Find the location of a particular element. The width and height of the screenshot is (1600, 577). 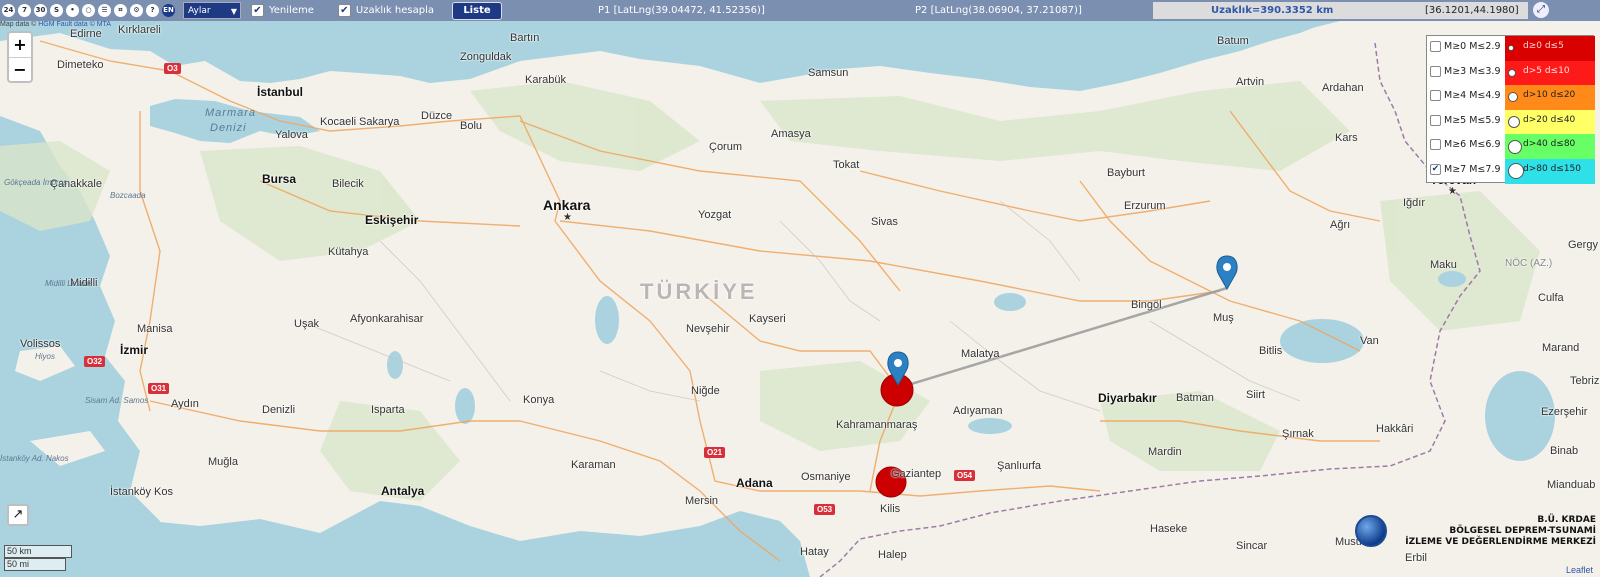

city-label: Diyarbakır is located at coordinates (1127, 398).